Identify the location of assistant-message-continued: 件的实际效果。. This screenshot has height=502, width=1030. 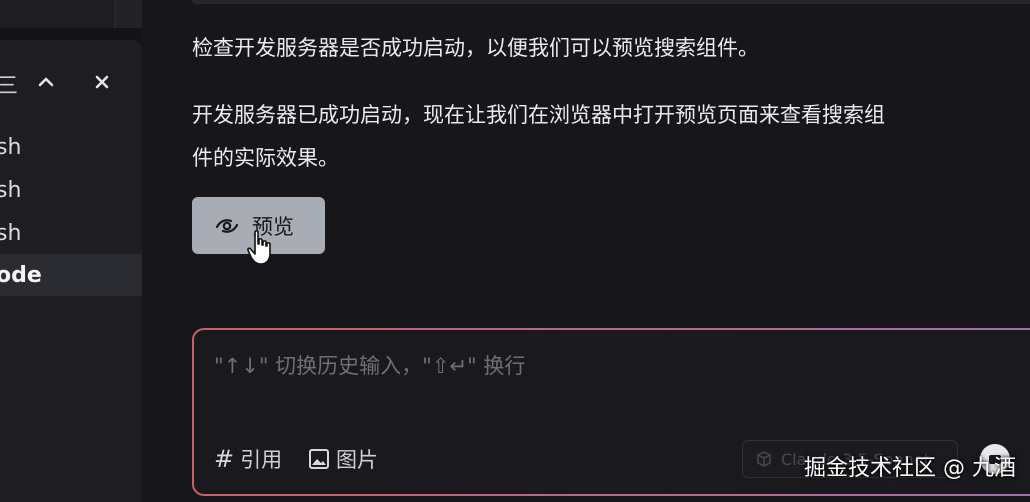
(265, 158).